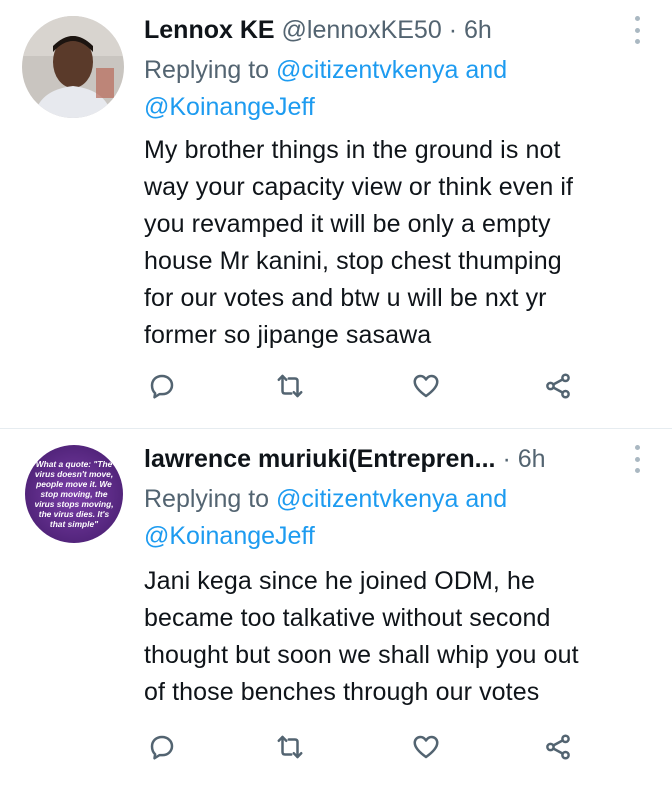 Image resolution: width=672 pixels, height=785 pixels. I want to click on tweet-text-line: became too talkative without second, so click(347, 618).